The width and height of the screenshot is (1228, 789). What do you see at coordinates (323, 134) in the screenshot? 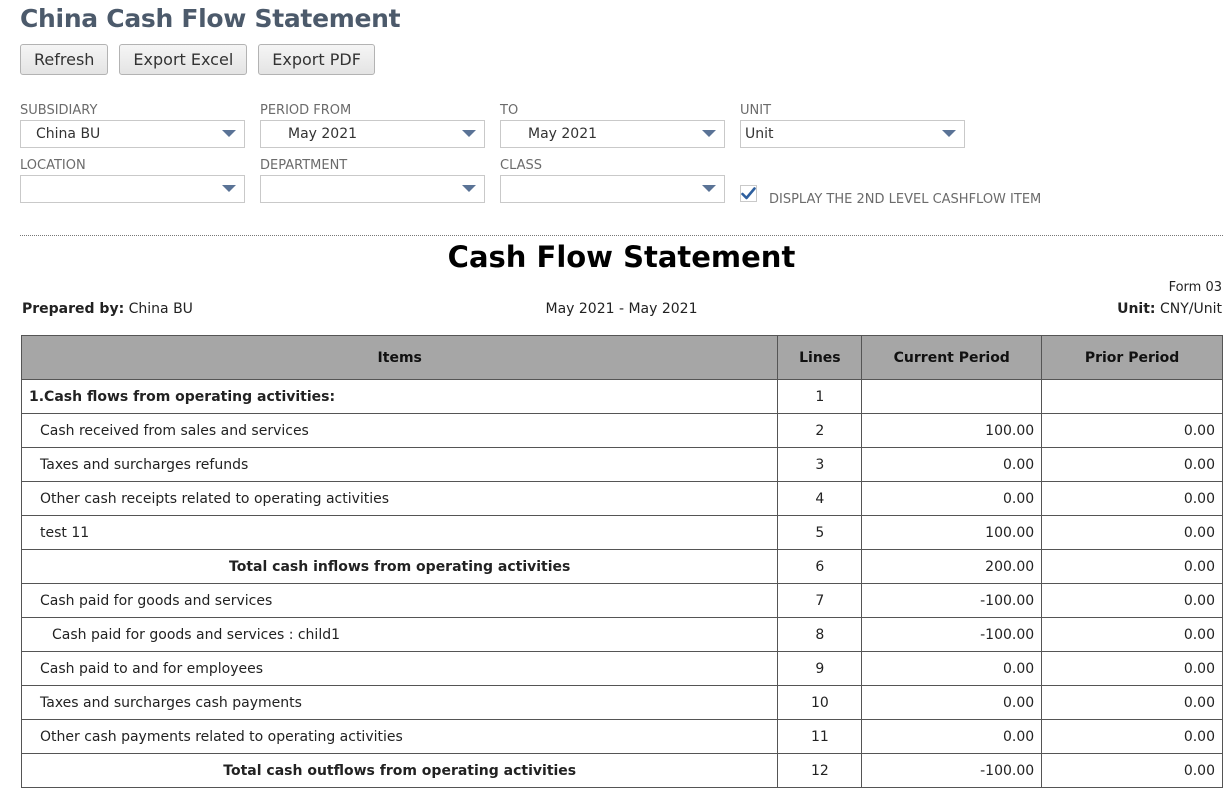
I see `period-from-value: May 2021` at bounding box center [323, 134].